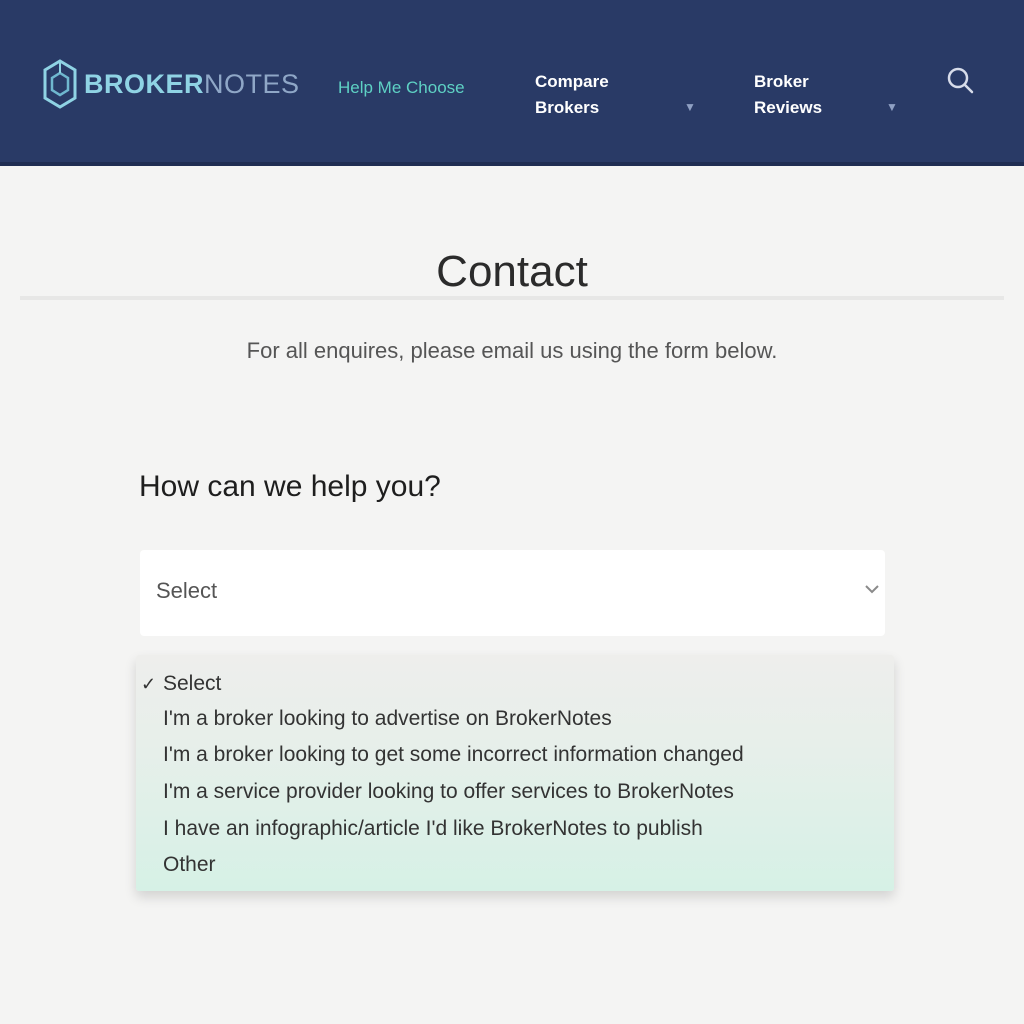 This screenshot has width=1024, height=1024. What do you see at coordinates (809, 95) in the screenshot?
I see `nav-broker-reviews: Broker Reviews` at bounding box center [809, 95].